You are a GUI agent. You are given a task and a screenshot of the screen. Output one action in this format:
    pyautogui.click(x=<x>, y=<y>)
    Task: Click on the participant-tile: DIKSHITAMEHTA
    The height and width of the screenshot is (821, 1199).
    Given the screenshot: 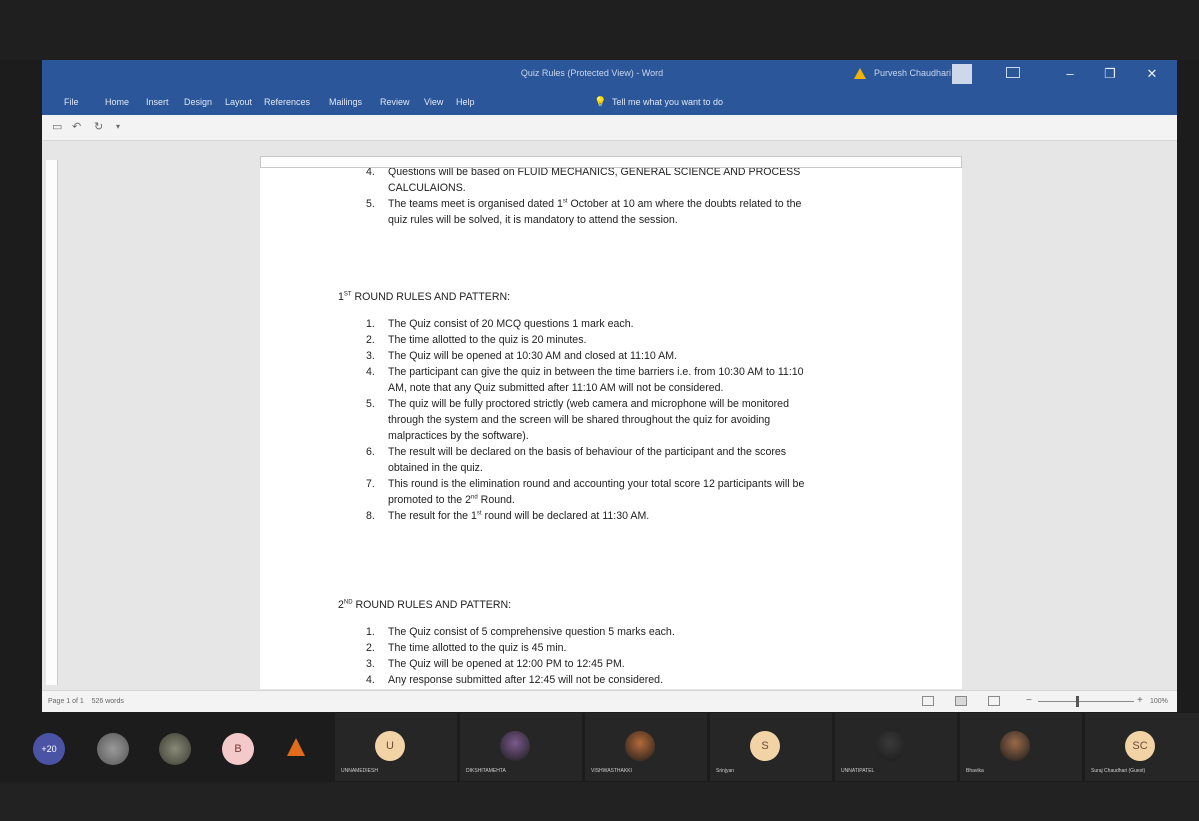 What is the action you would take?
    pyautogui.click(x=521, y=747)
    